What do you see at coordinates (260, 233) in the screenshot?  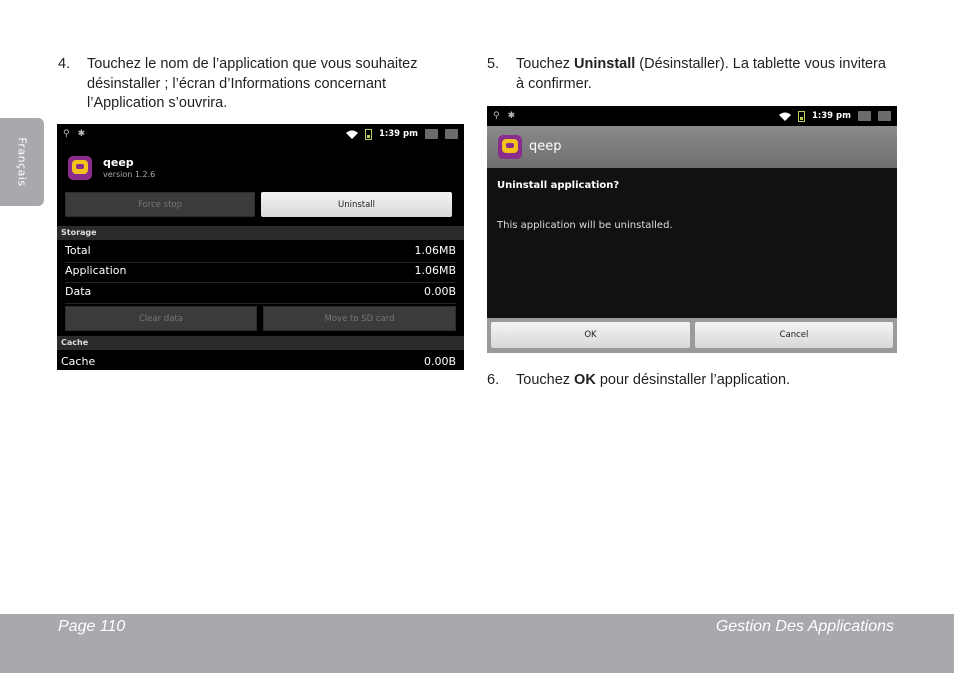 I see `storage-section-header: Storage` at bounding box center [260, 233].